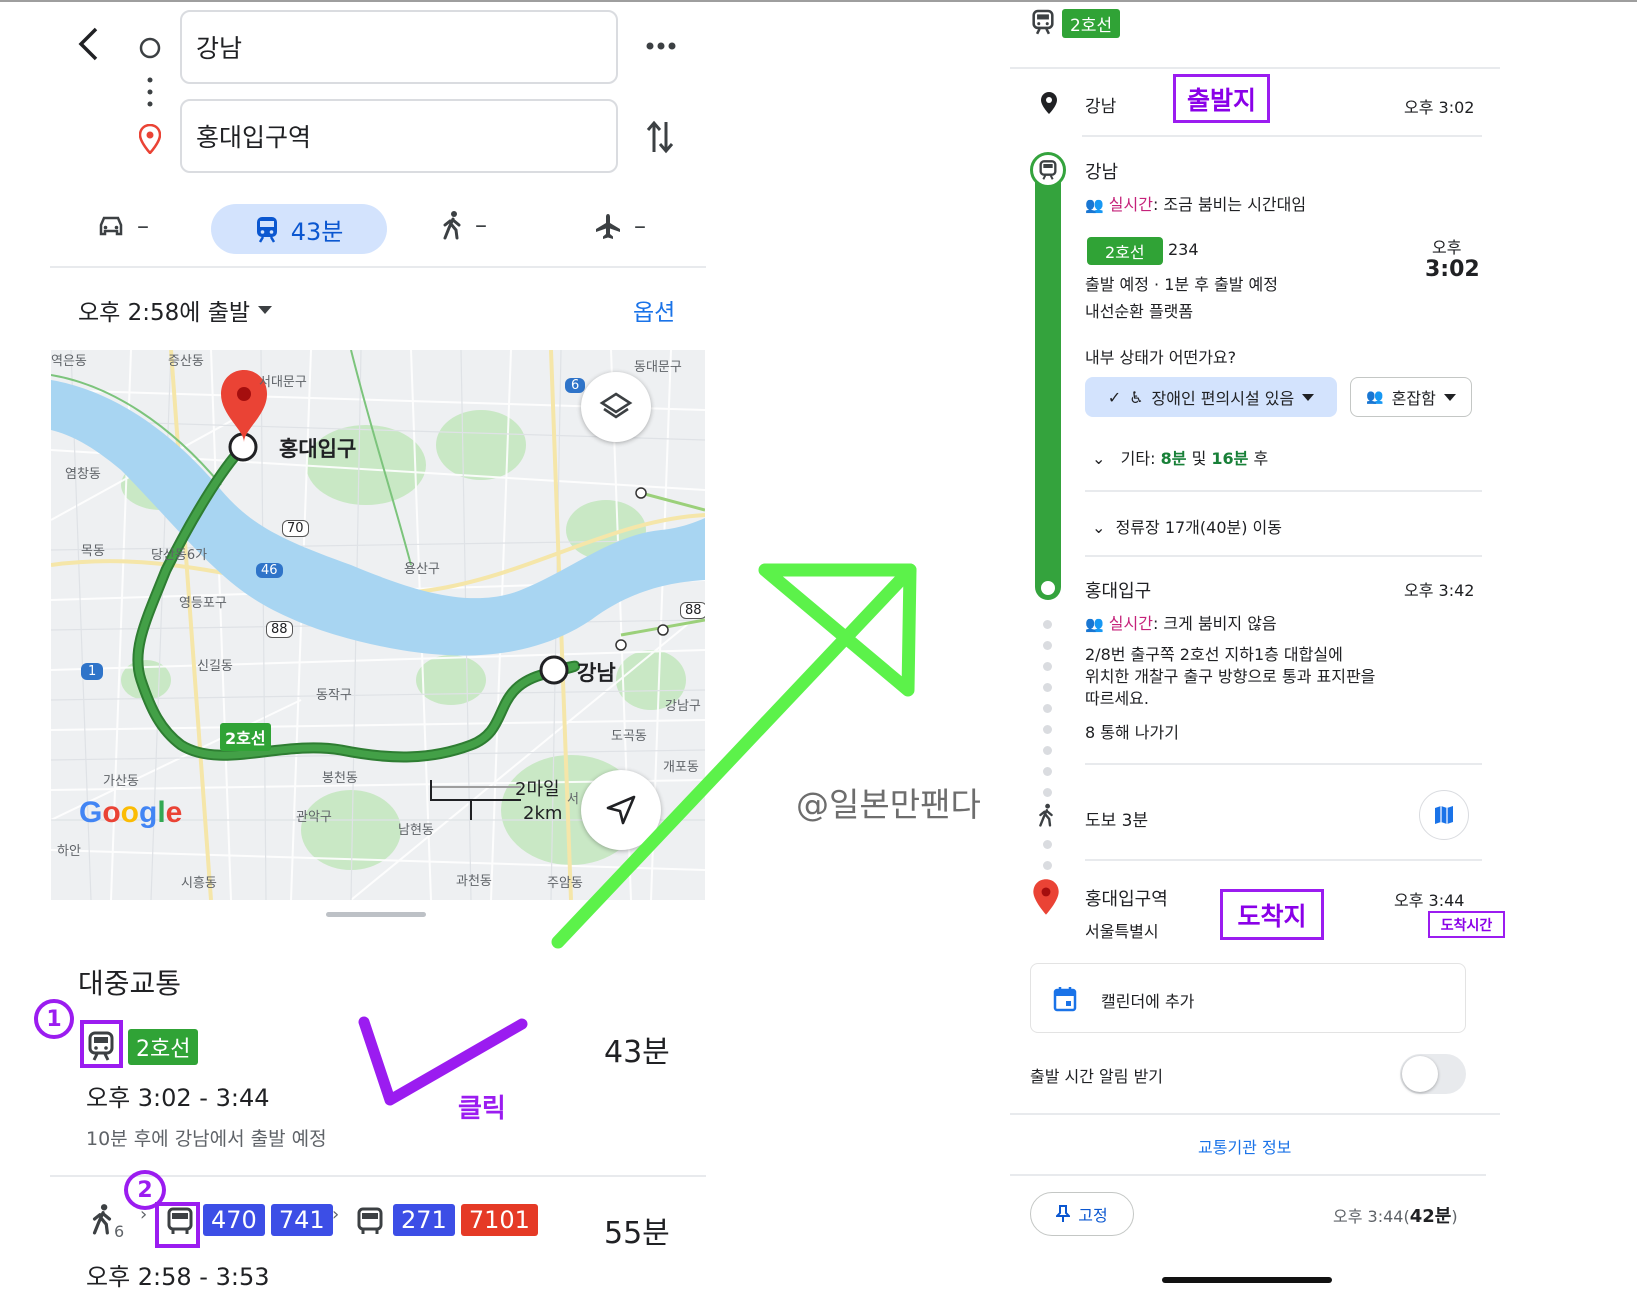 This screenshot has width=1637, height=1294. Describe the element at coordinates (499, 1220) in the screenshot. I see `bus-badge: 7101` at that location.